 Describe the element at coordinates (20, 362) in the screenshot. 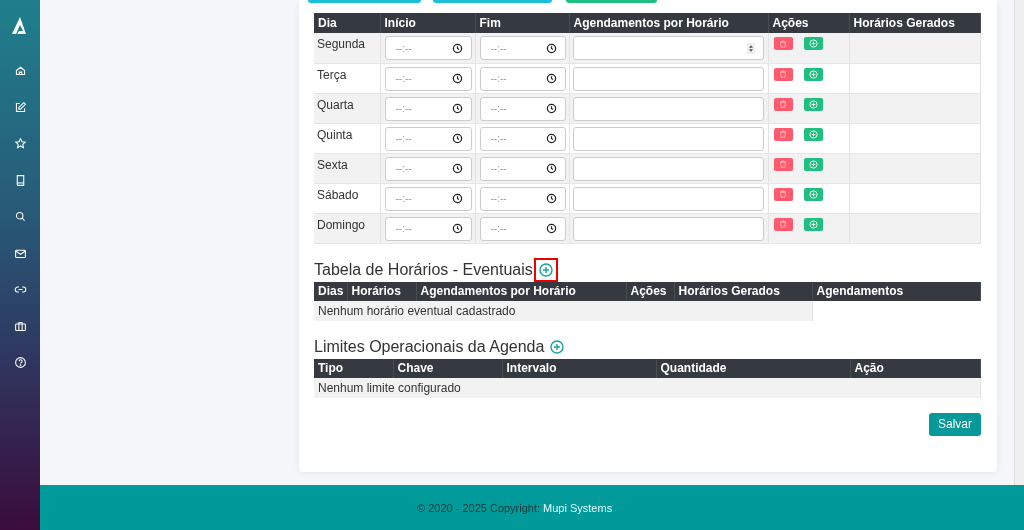

I see `help-icon` at that location.